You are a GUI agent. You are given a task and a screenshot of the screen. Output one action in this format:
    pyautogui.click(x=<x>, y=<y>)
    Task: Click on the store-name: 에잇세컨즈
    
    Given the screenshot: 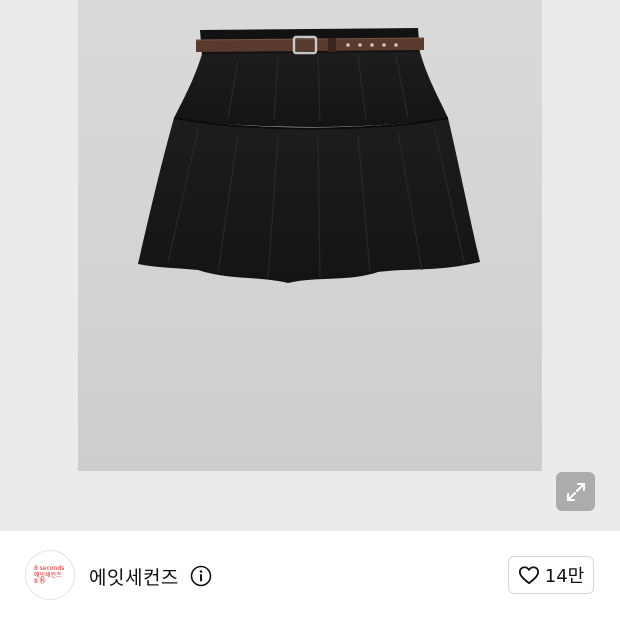 What is the action you would take?
    pyautogui.click(x=134, y=576)
    